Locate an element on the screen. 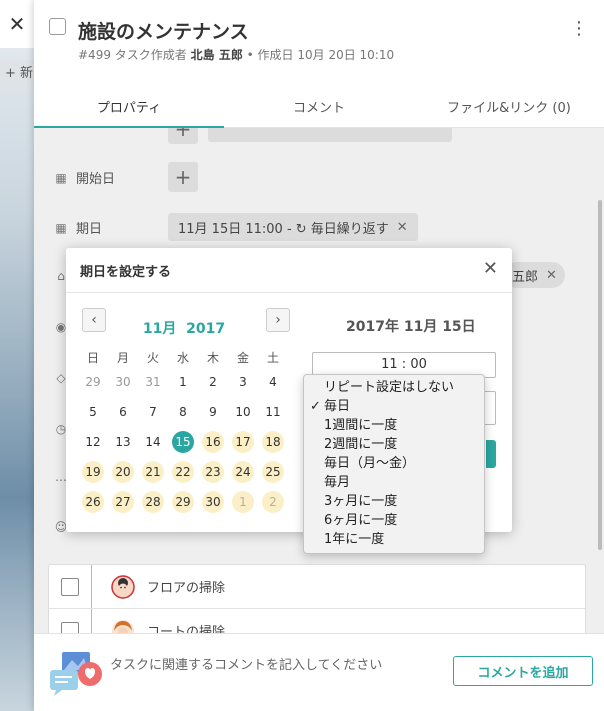  calendar-day: 19 is located at coordinates (93, 472).